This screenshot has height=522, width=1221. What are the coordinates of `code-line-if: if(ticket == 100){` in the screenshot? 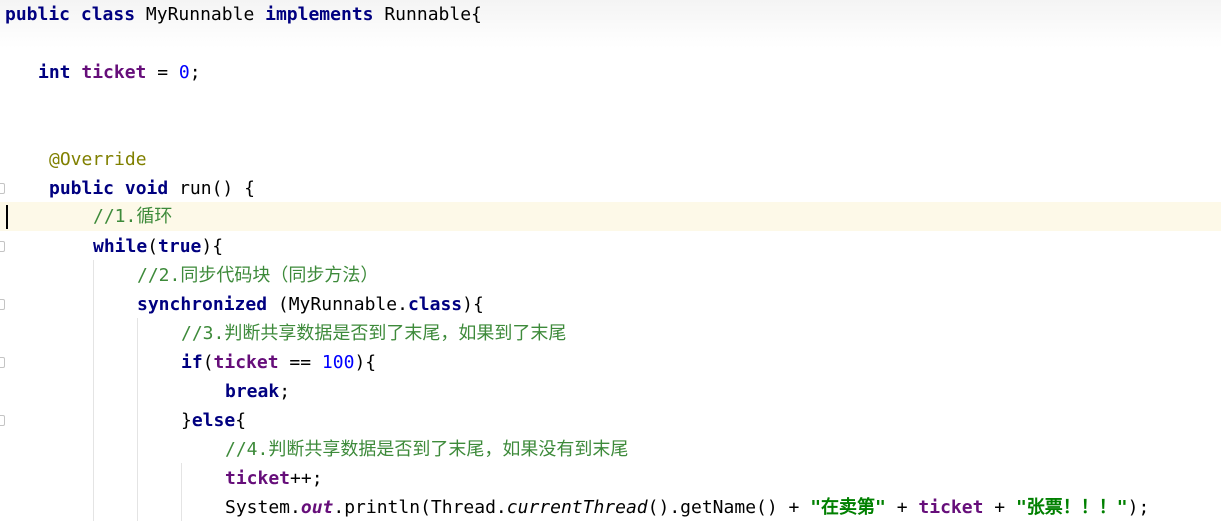 It's located at (278, 362).